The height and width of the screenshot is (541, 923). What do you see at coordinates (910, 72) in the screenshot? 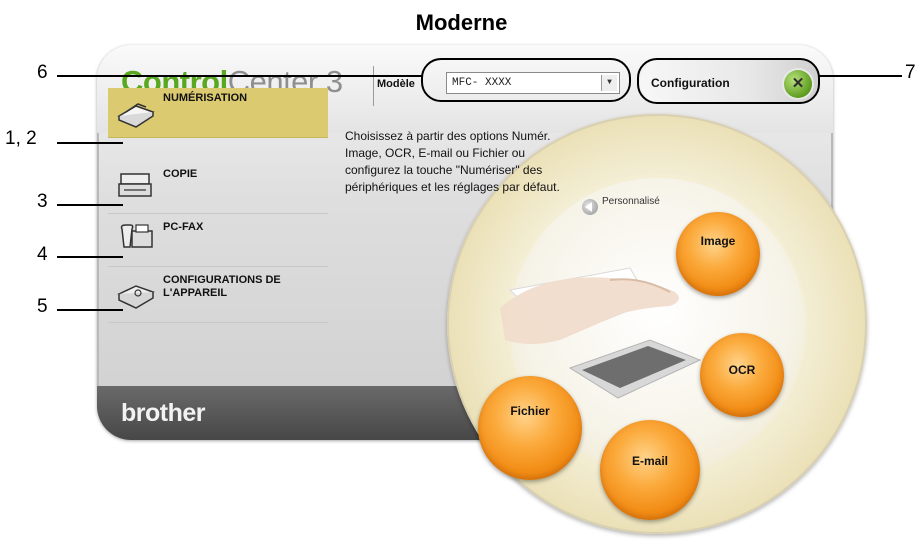
I see `callout-7: 7` at bounding box center [910, 72].